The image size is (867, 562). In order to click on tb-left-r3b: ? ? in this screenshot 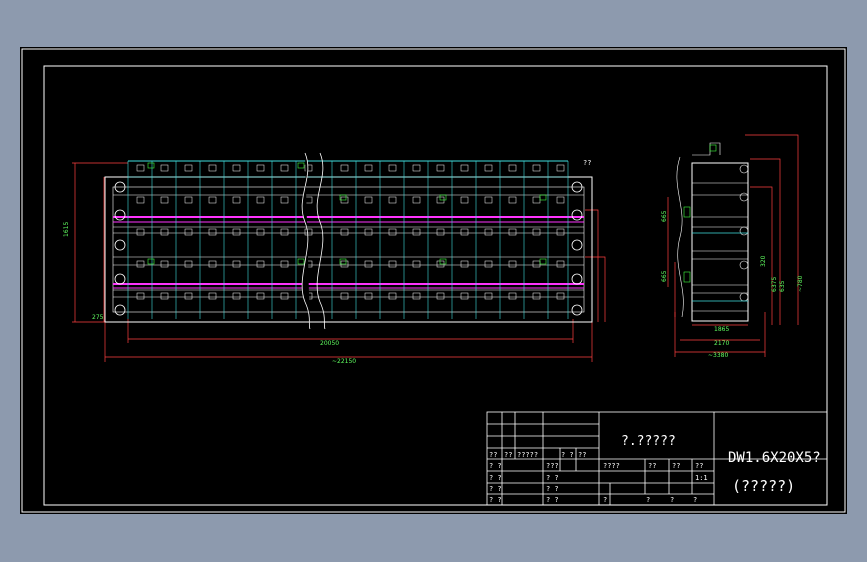, I will do `click(552, 478)`.